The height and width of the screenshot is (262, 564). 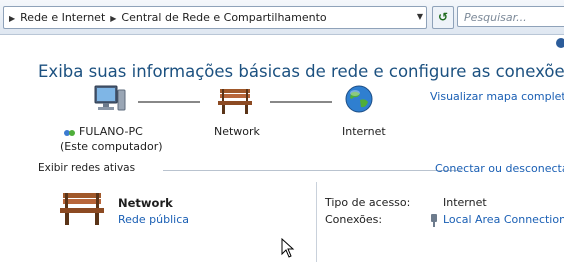 I want to click on refresh-button: ↺, so click(x=443, y=17).